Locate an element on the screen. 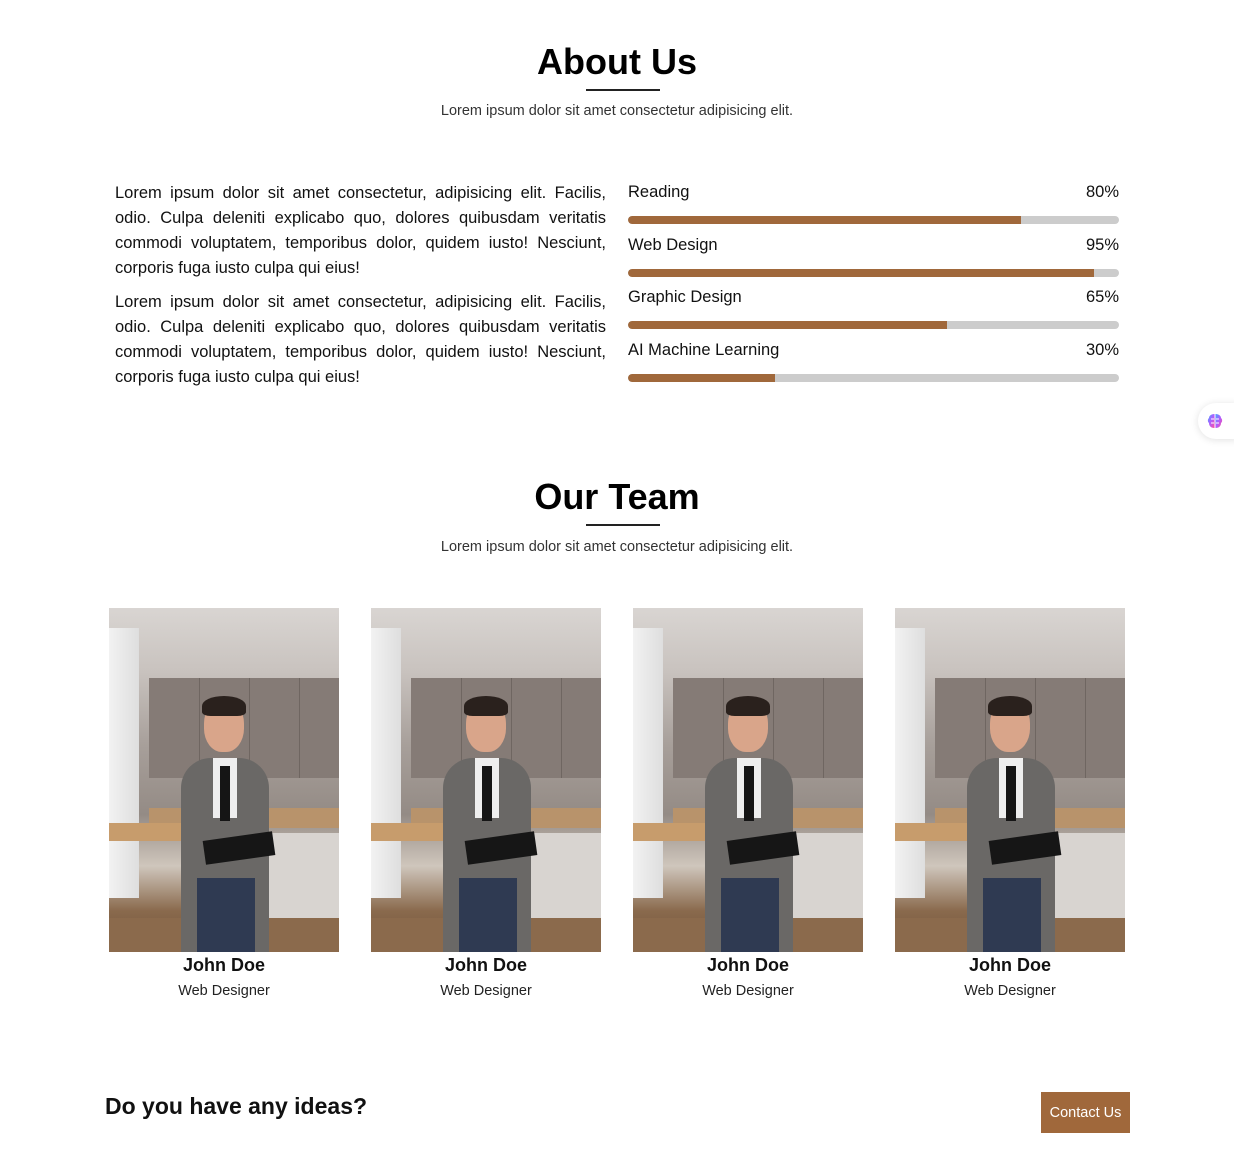 This screenshot has height=1168, width=1234. contact-us-button: Contact Us is located at coordinates (1085, 1112).